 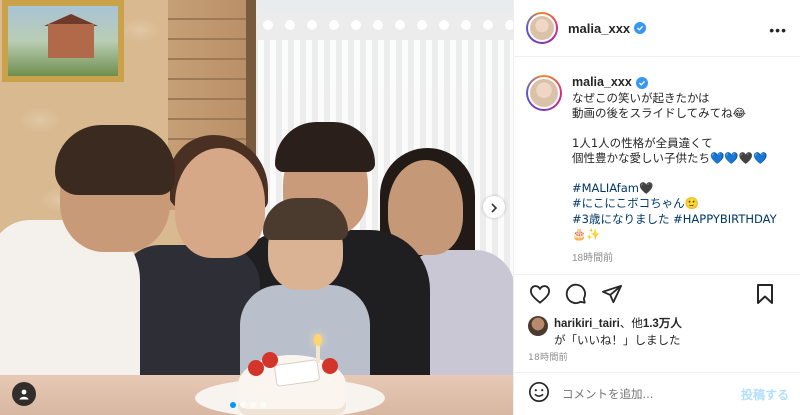 What do you see at coordinates (674, 220) in the screenshot?
I see `hashtag-link: #3歳になりました #HAPPYBIRTHDAY` at bounding box center [674, 220].